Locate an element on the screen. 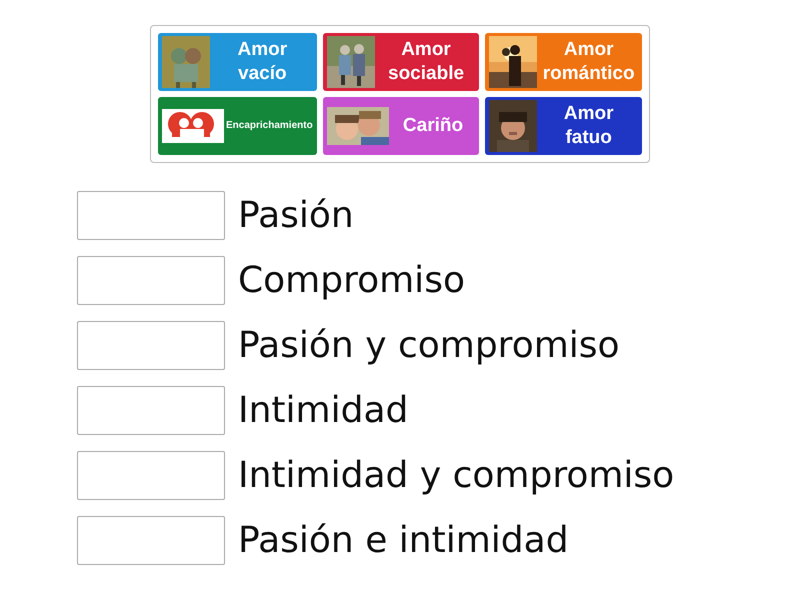 The image size is (800, 600). answer-card: Amor romántico is located at coordinates (563, 62).